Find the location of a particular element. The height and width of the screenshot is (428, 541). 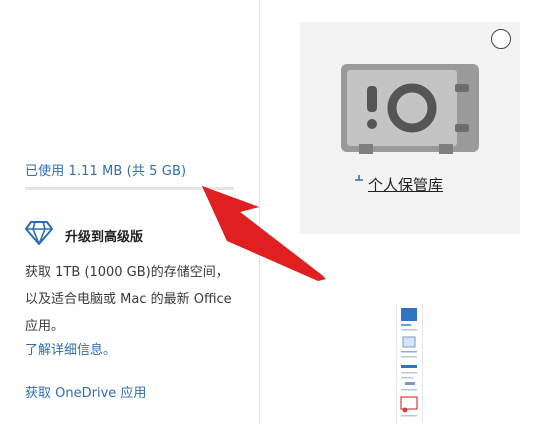

red-arrow-icon is located at coordinates (260, 232).